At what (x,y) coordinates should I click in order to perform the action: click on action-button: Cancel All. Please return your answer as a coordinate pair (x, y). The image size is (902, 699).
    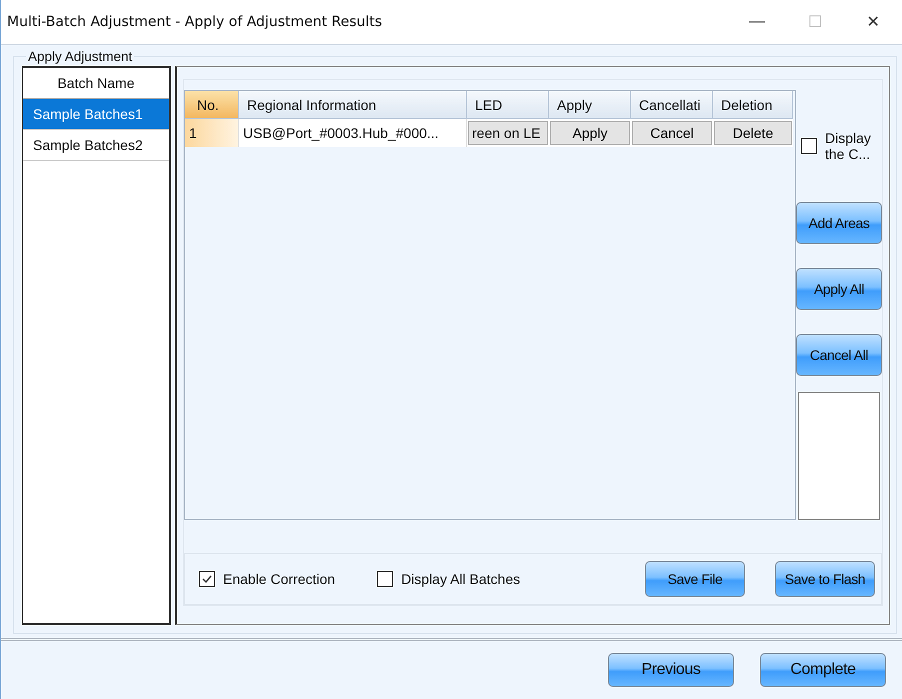
    Looking at the image, I should click on (839, 355).